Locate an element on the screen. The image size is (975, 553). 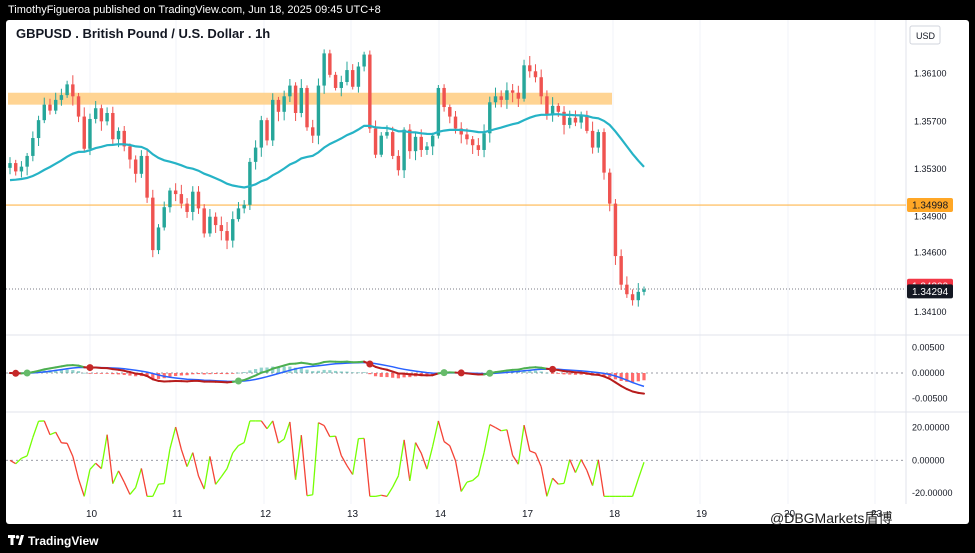
osc-tick: 20.00000 is located at coordinates (931, 427).